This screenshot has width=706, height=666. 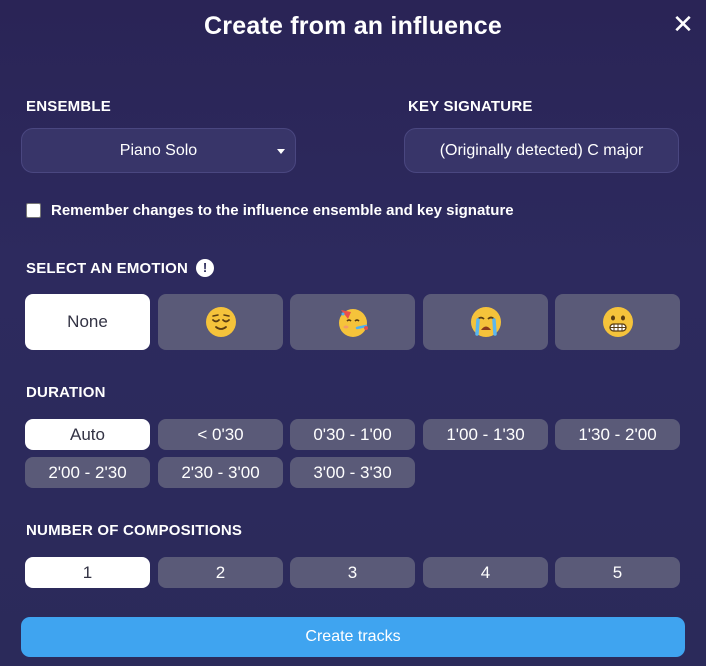 I want to click on compositions-label: NUMBER OF COMPOSITIONS, so click(x=134, y=530).